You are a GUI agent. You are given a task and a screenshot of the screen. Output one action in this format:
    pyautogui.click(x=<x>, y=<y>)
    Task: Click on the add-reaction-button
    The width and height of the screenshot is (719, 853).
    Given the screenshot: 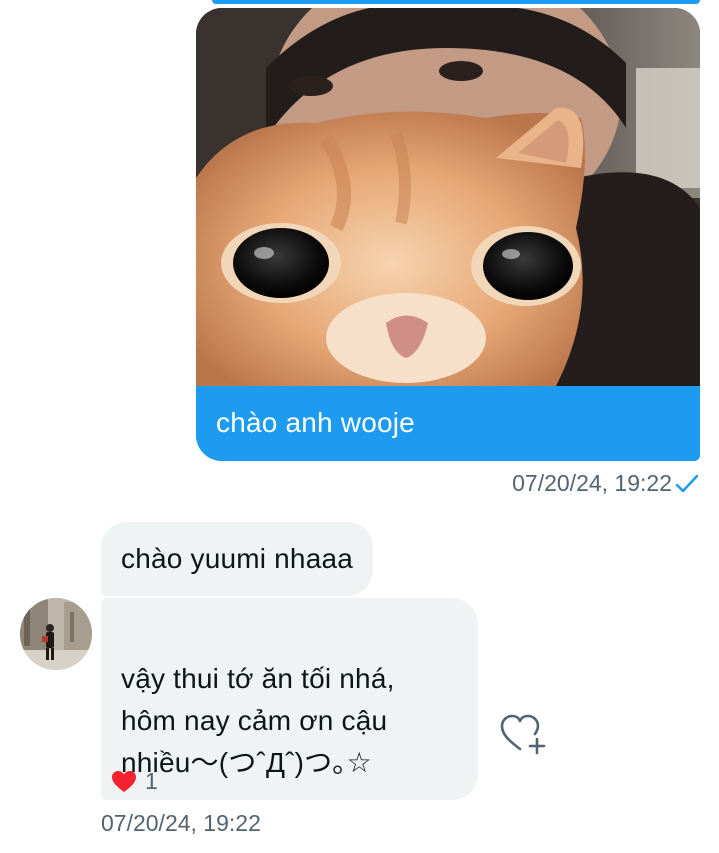 What is the action you would take?
    pyautogui.click(x=524, y=734)
    